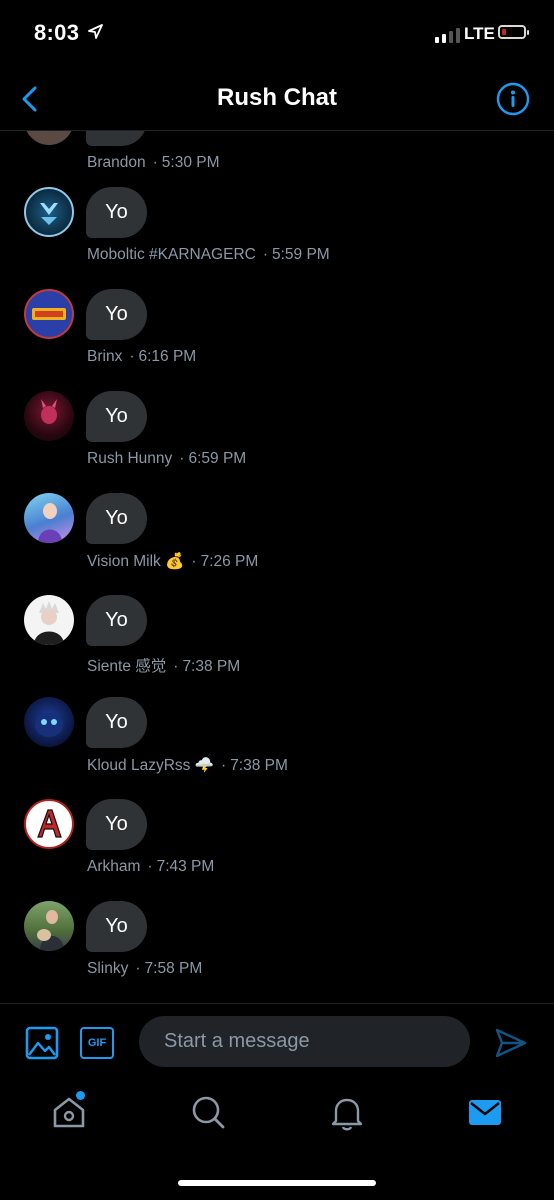 This screenshot has height=1200, width=554. Describe the element at coordinates (49, 416) in the screenshot. I see `avatar-rush-hunny` at that location.